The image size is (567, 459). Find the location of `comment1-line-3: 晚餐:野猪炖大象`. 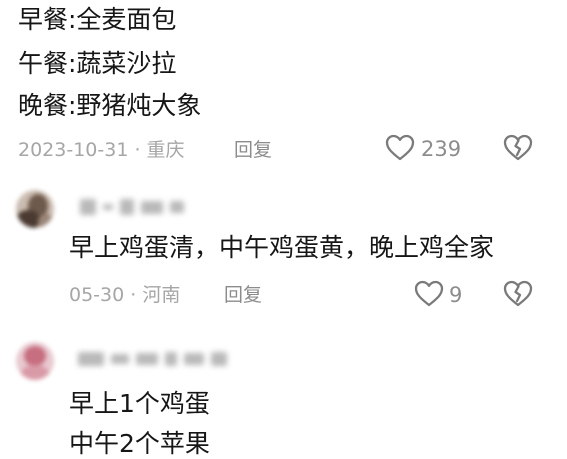

comment1-line-3: 晚餐:野猪炖大象 is located at coordinates (110, 105).